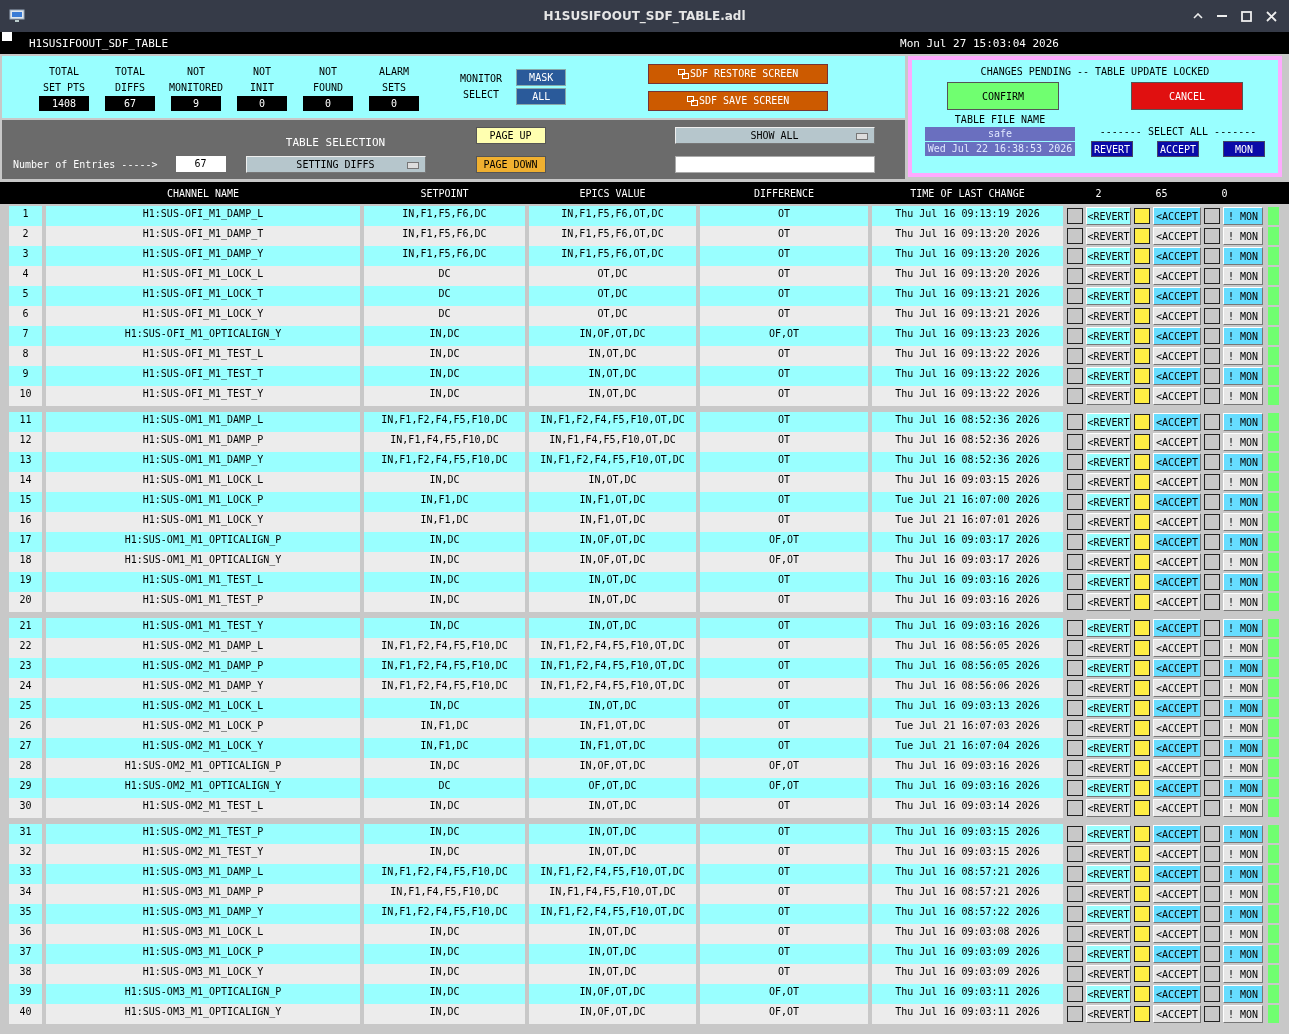  What do you see at coordinates (1003, 96) in the screenshot?
I see `confirm-button: CONFIRM` at bounding box center [1003, 96].